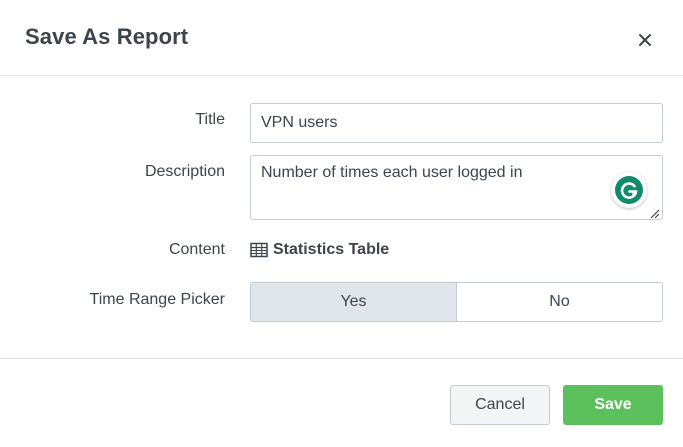  Describe the element at coordinates (107, 36) in the screenshot. I see `dialog-title: Save As Report` at that location.